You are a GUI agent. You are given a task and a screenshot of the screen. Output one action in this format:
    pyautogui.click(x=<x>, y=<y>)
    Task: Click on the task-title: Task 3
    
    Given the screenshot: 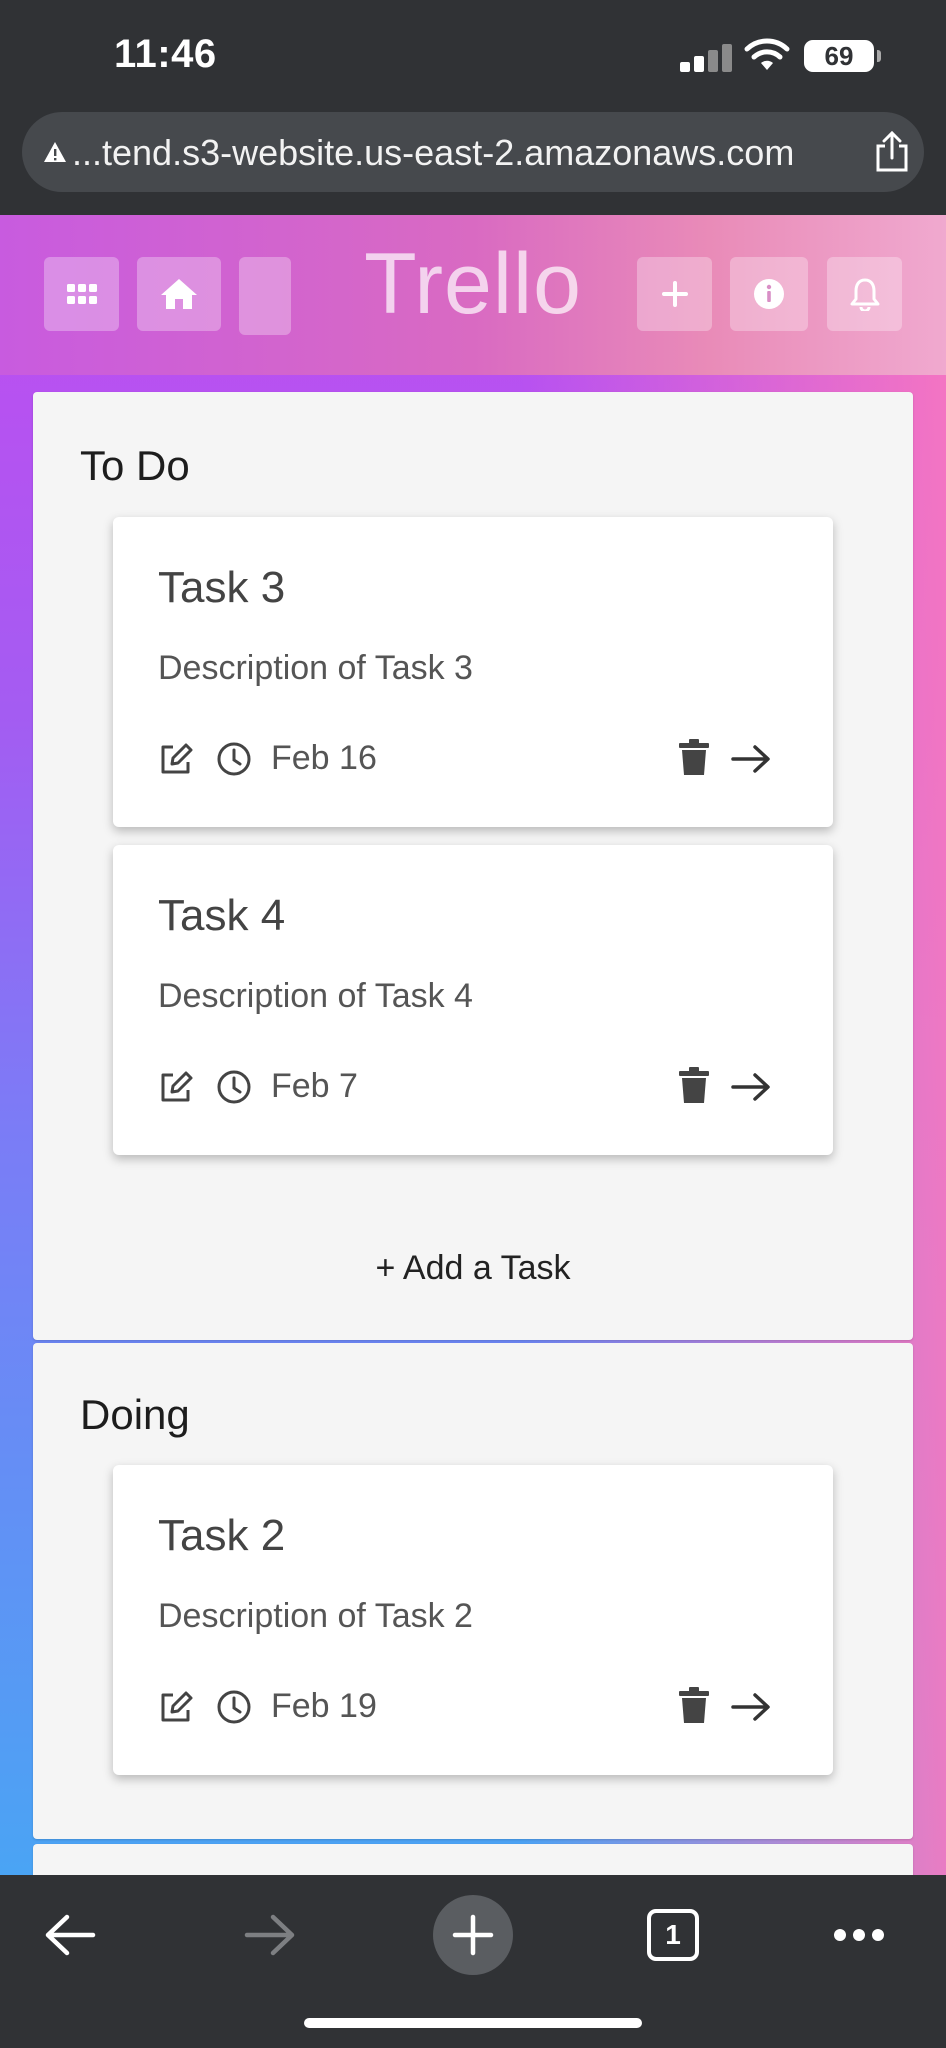 What is the action you would take?
    pyautogui.click(x=222, y=587)
    